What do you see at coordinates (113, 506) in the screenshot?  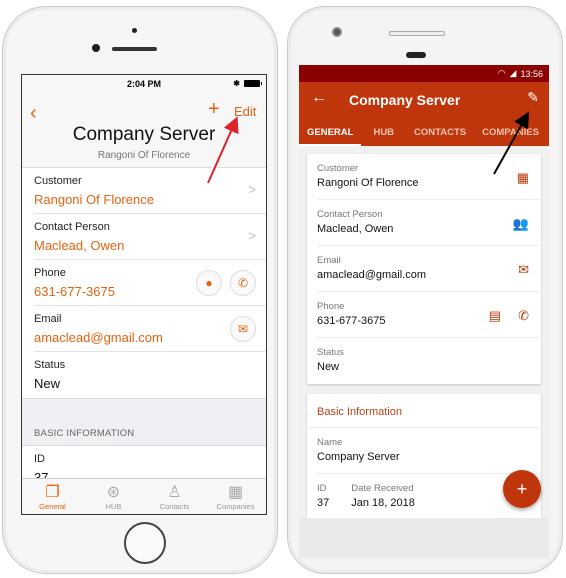 I see `tab-label: HUB` at bounding box center [113, 506].